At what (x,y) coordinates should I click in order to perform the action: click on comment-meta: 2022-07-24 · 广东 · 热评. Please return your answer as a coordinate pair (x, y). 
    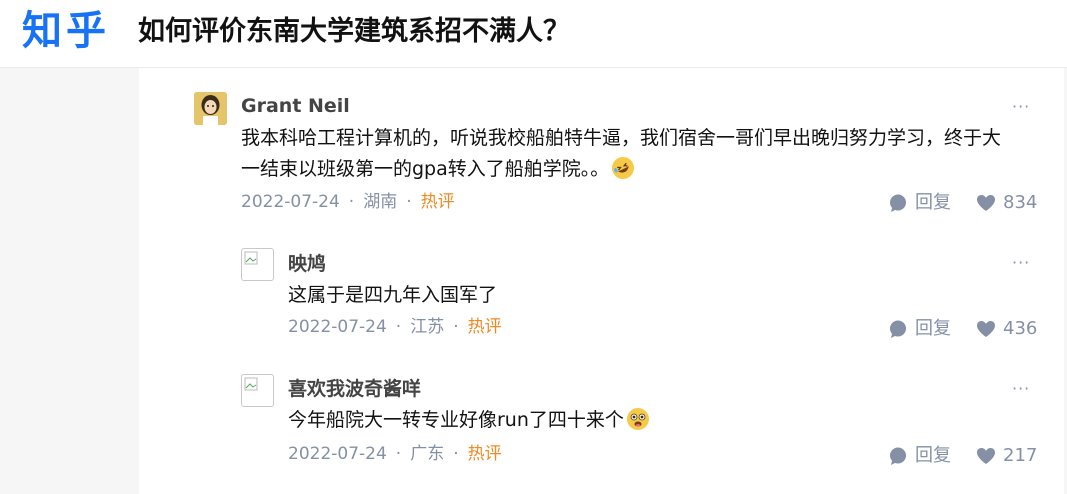
    Looking at the image, I should click on (395, 454).